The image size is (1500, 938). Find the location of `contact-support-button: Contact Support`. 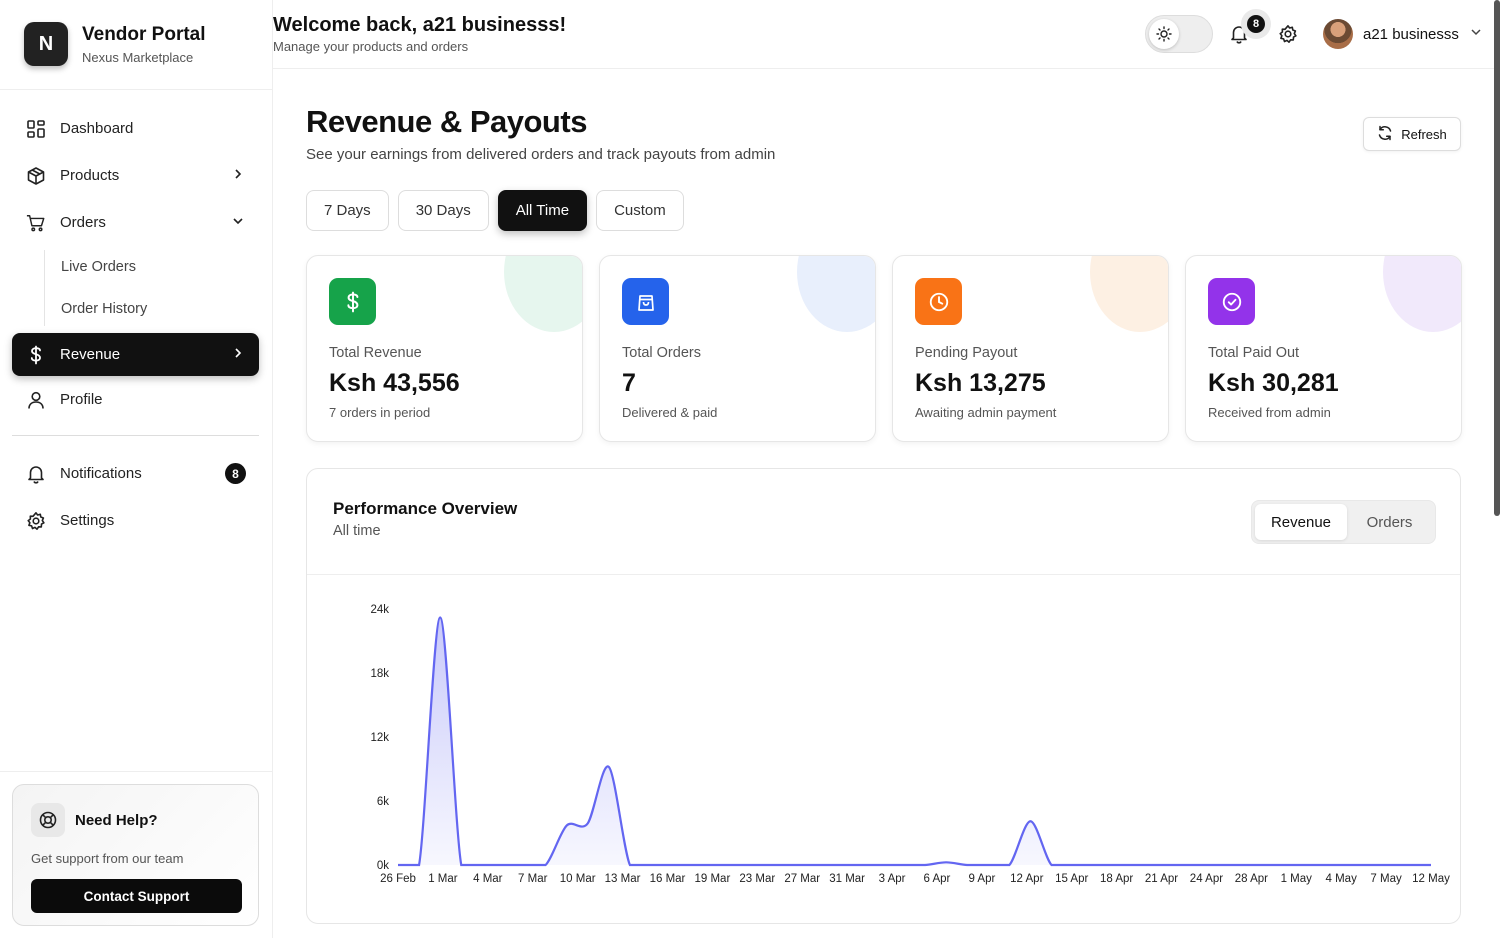

contact-support-button: Contact Support is located at coordinates (136, 896).